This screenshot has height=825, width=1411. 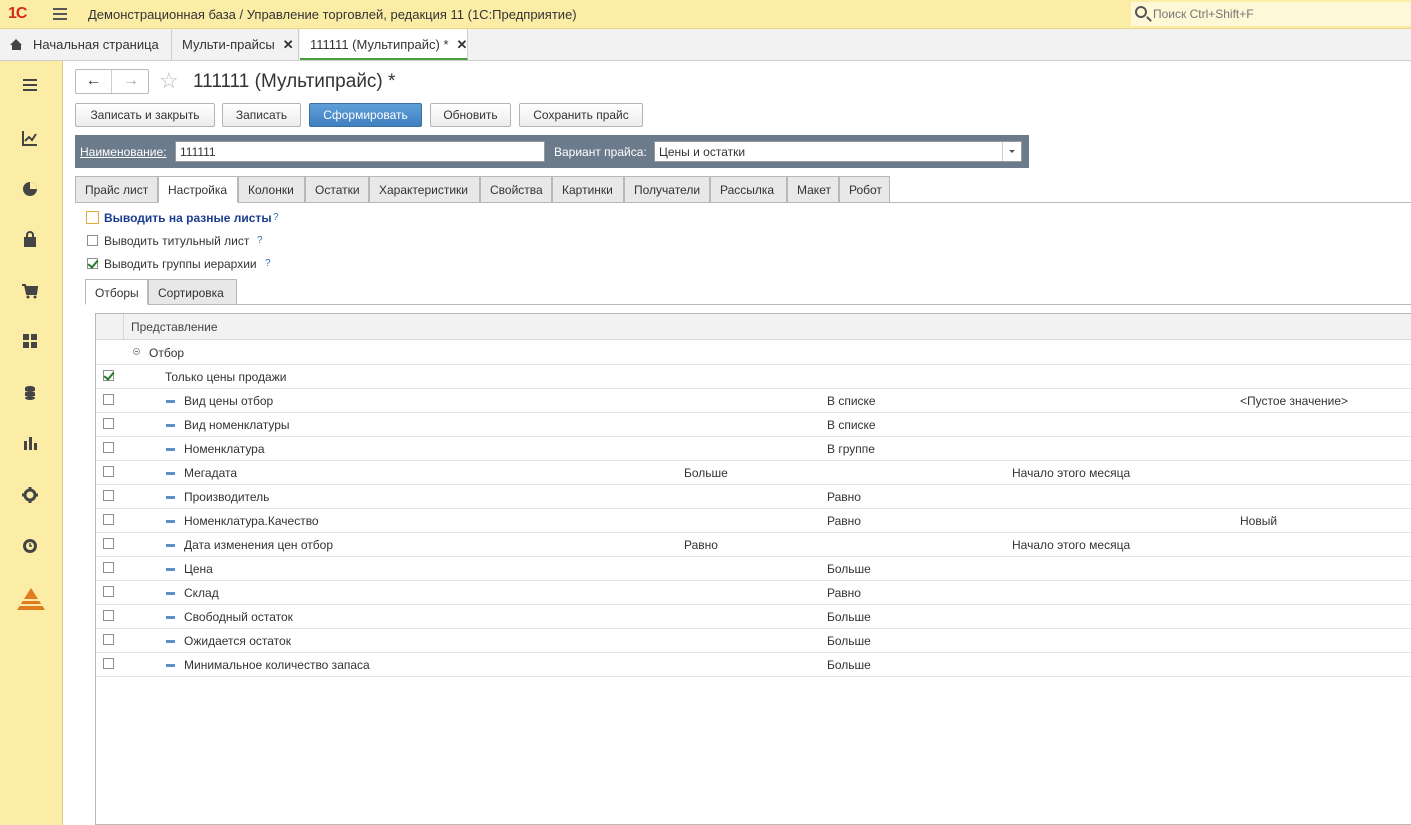 I want to click on save-close-button: Записать и закрыть, so click(x=145, y=115).